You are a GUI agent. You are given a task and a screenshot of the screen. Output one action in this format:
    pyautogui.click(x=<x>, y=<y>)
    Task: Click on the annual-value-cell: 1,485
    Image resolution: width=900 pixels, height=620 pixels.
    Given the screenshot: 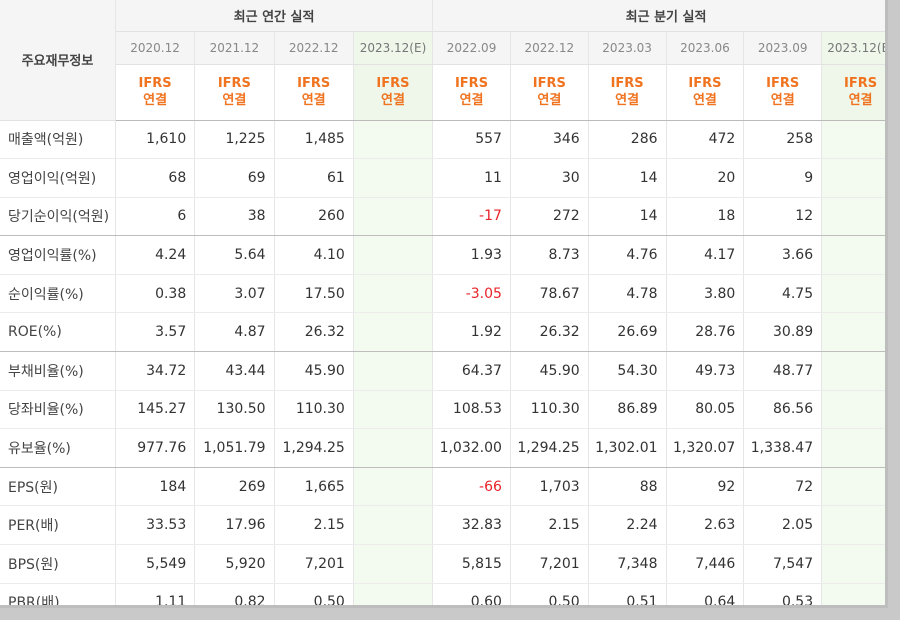 What is the action you would take?
    pyautogui.click(x=314, y=140)
    